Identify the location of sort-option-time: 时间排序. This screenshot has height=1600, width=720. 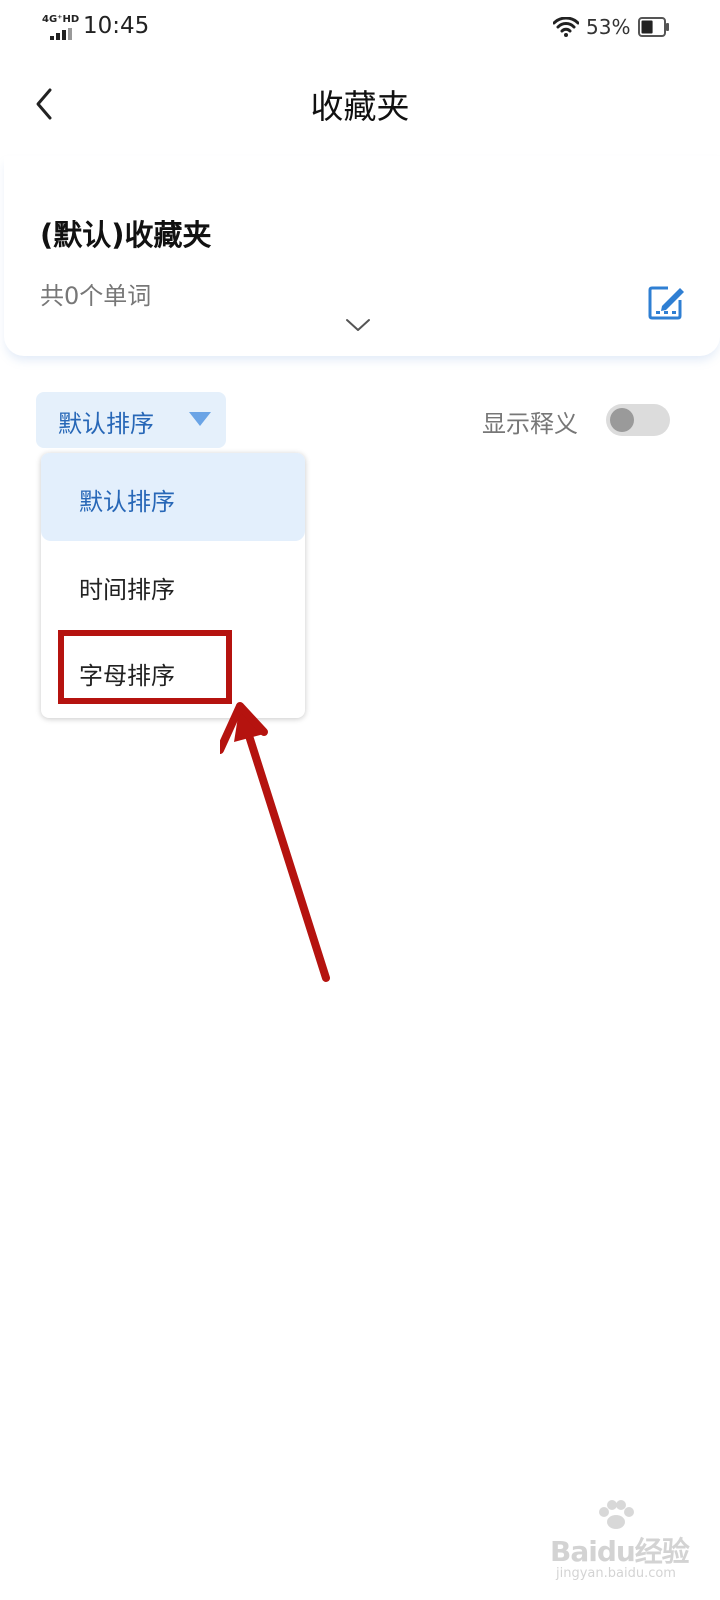
(173, 585).